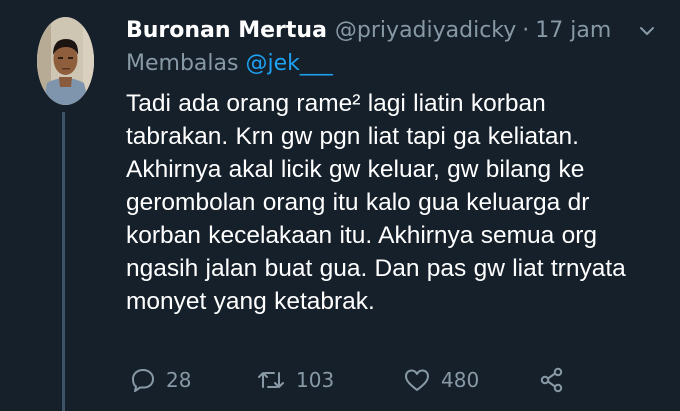 This screenshot has width=680, height=411. I want to click on like-button: 480, so click(441, 380).